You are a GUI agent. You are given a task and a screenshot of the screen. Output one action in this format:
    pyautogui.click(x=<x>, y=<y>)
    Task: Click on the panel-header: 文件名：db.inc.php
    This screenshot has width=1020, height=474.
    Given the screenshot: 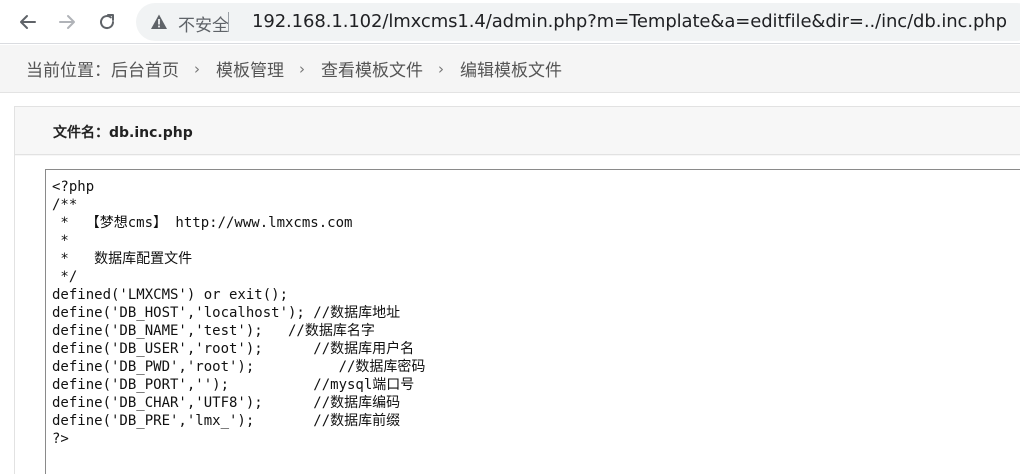 What is the action you would take?
    pyautogui.click(x=517, y=131)
    